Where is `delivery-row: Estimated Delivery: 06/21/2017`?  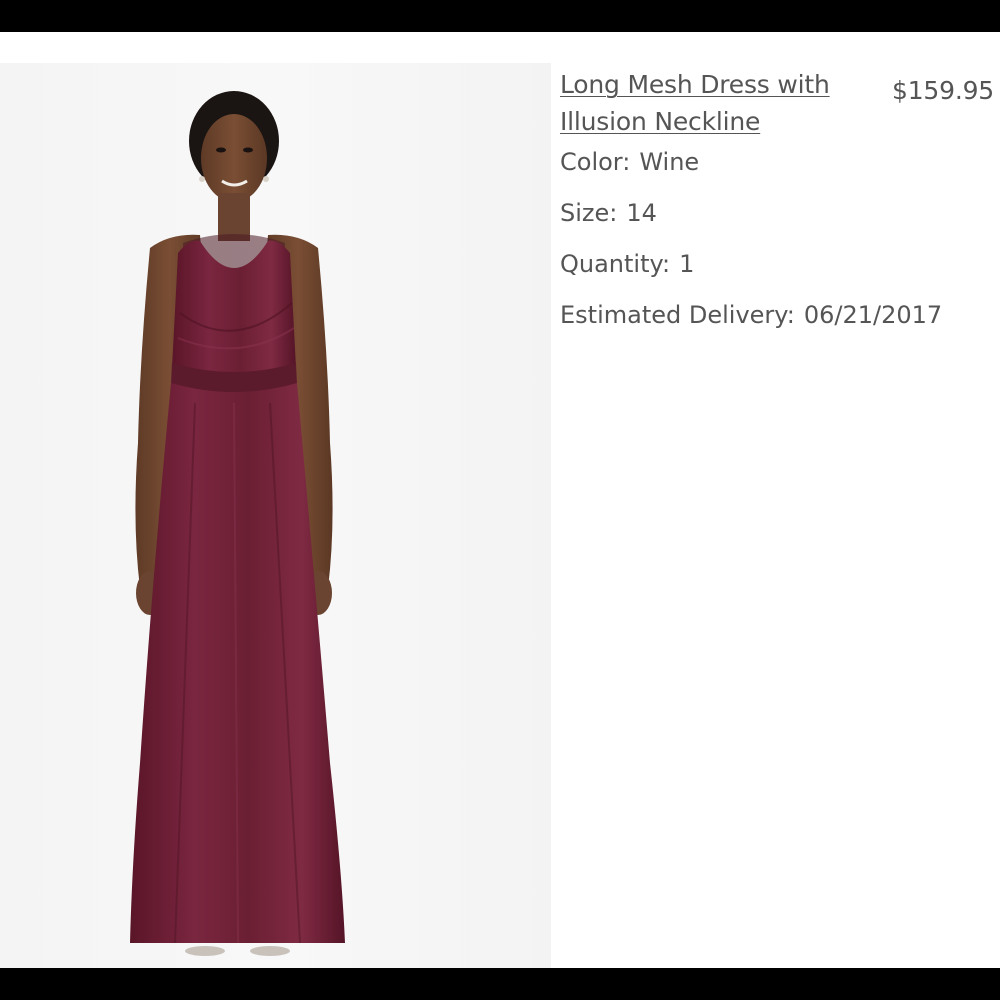 delivery-row: Estimated Delivery: 06/21/2017 is located at coordinates (751, 315).